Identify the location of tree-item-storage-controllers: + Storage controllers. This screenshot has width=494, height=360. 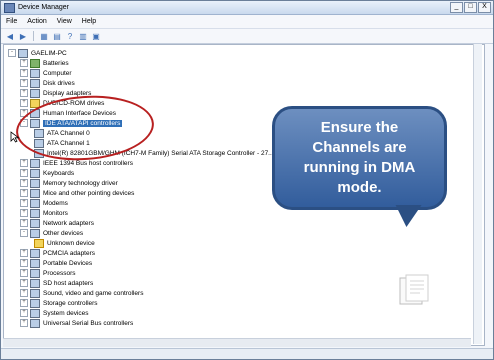
(59, 303).